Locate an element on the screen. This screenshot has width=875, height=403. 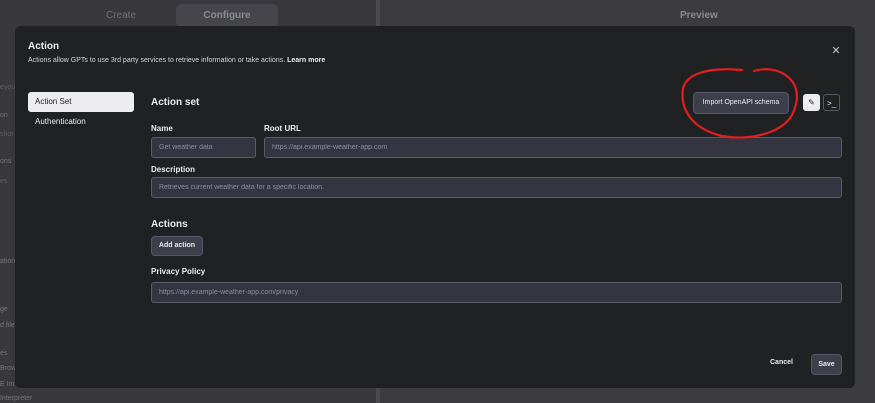
background-fragment: d file is located at coordinates (7, 325).